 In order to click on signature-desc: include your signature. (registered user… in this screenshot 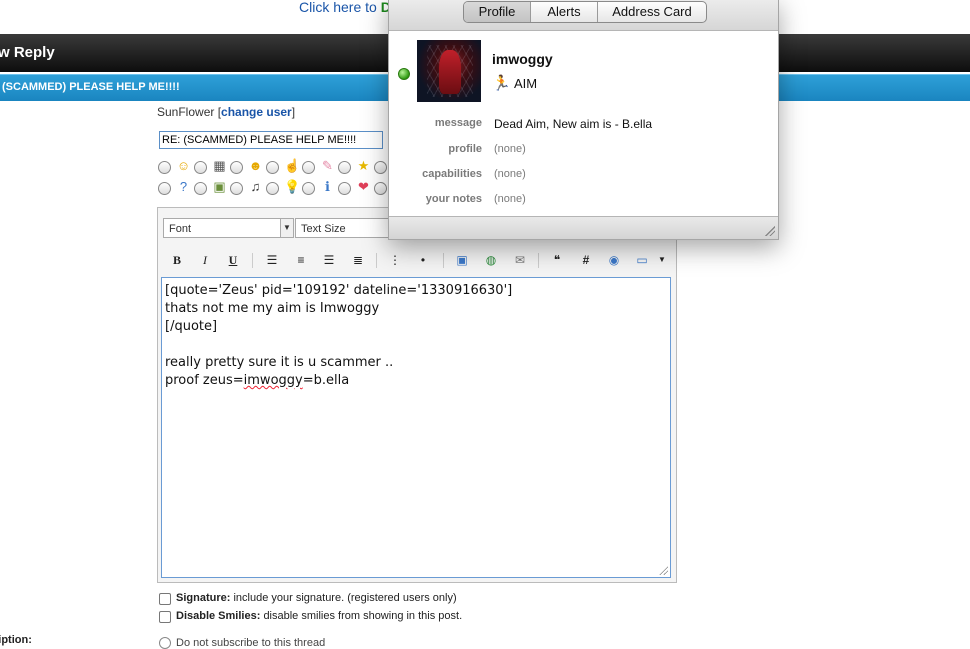, I will do `click(345, 598)`.